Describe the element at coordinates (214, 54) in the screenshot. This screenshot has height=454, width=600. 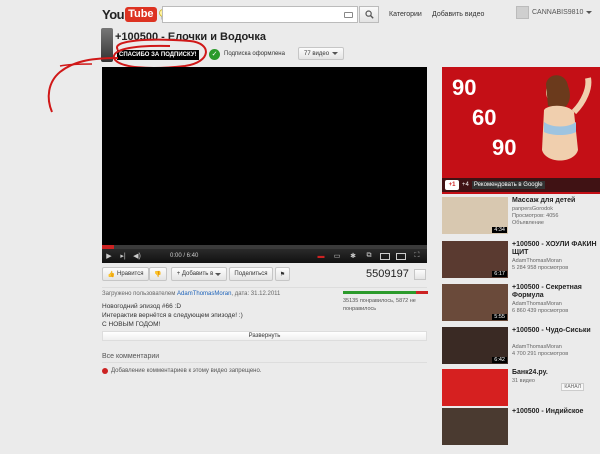
I see `checkmark-icon: ✓` at that location.